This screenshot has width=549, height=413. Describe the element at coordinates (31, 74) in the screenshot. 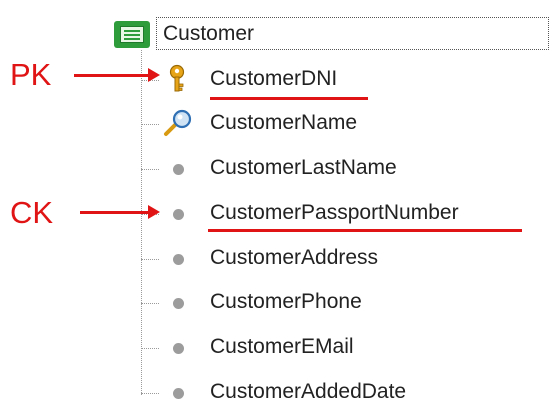

I see `pk-annotation-label: PK` at that location.